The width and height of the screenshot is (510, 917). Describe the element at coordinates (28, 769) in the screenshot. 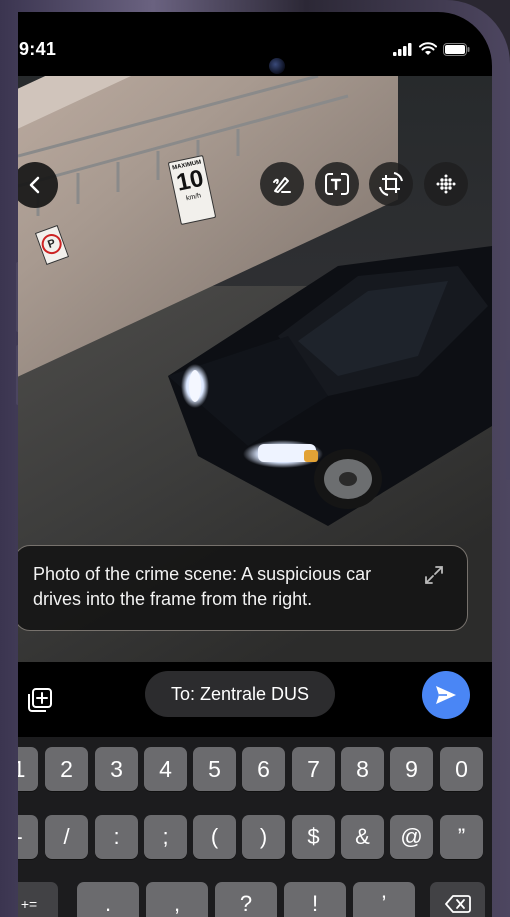

I see `key-1: 1` at that location.